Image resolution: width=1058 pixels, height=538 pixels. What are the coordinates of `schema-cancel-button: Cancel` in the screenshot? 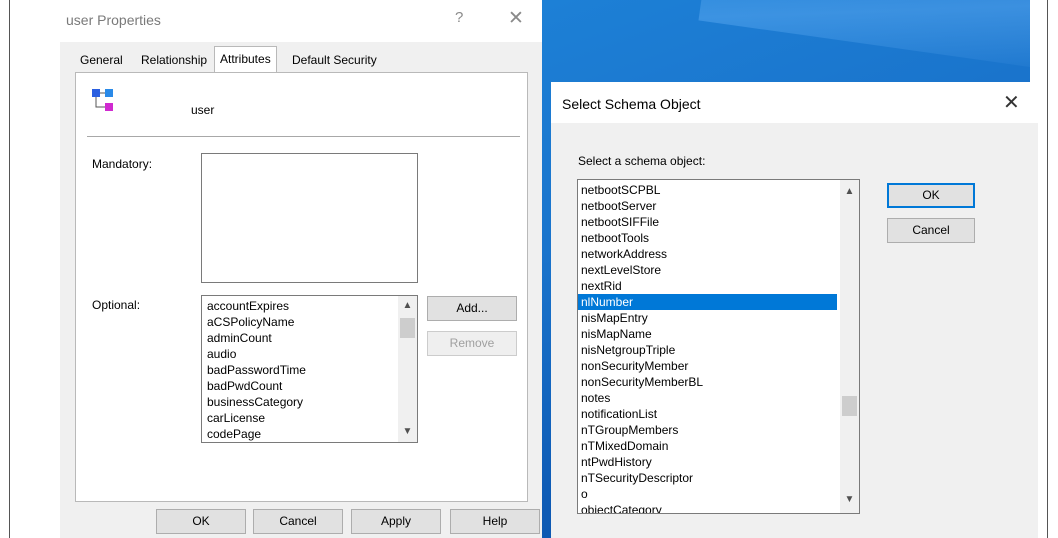 It's located at (931, 230).